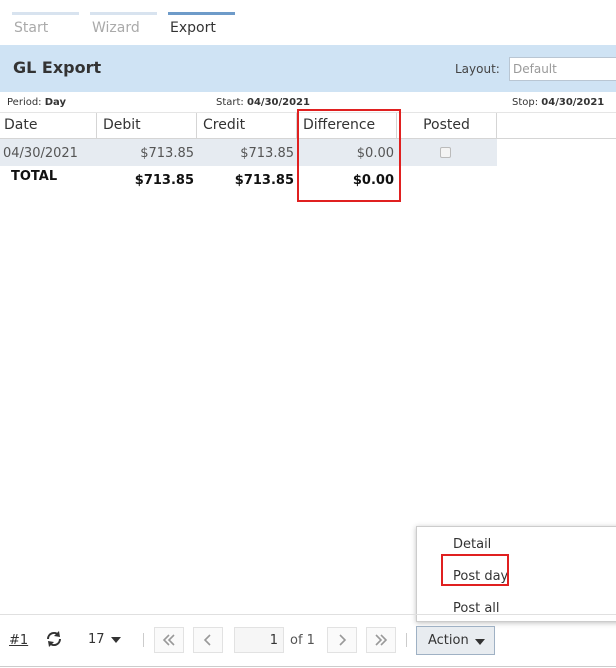 This screenshot has width=616, height=668. Describe the element at coordinates (259, 640) in the screenshot. I see `page-number-input: 1` at that location.